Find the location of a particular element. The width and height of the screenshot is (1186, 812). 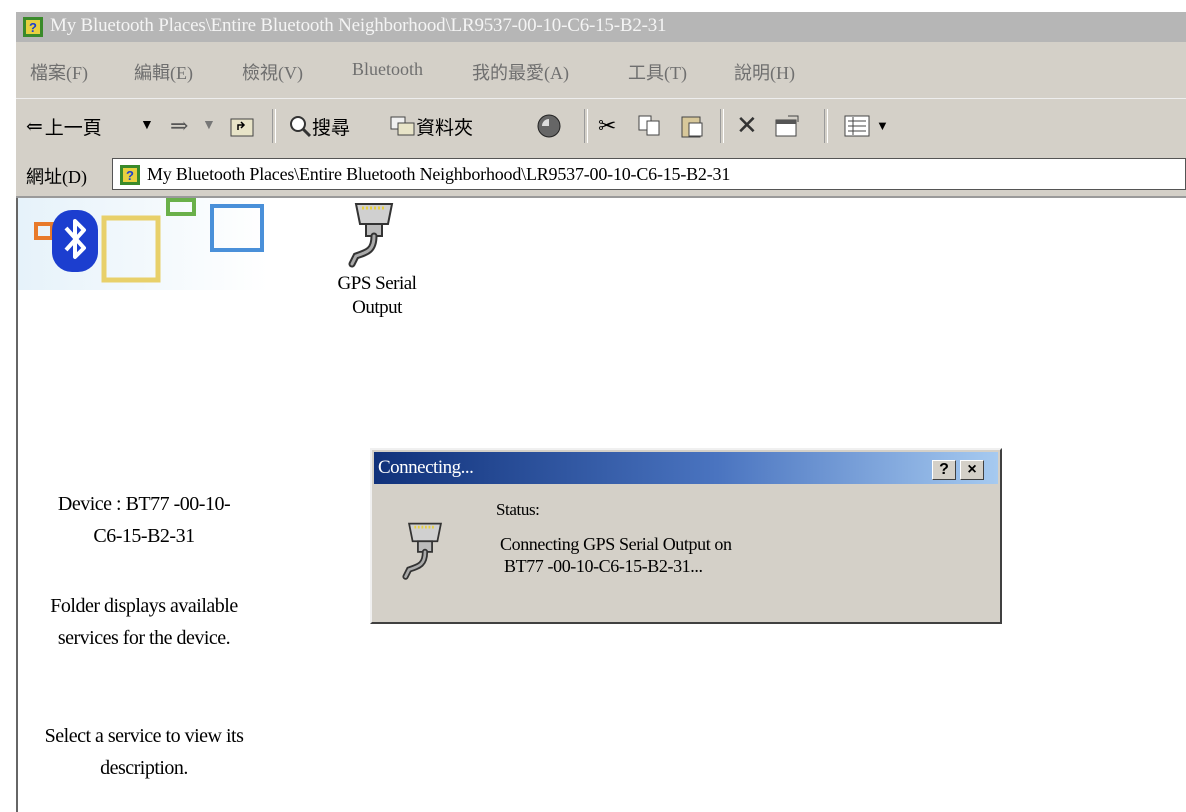

address-label: 網址(D) is located at coordinates (56, 177).